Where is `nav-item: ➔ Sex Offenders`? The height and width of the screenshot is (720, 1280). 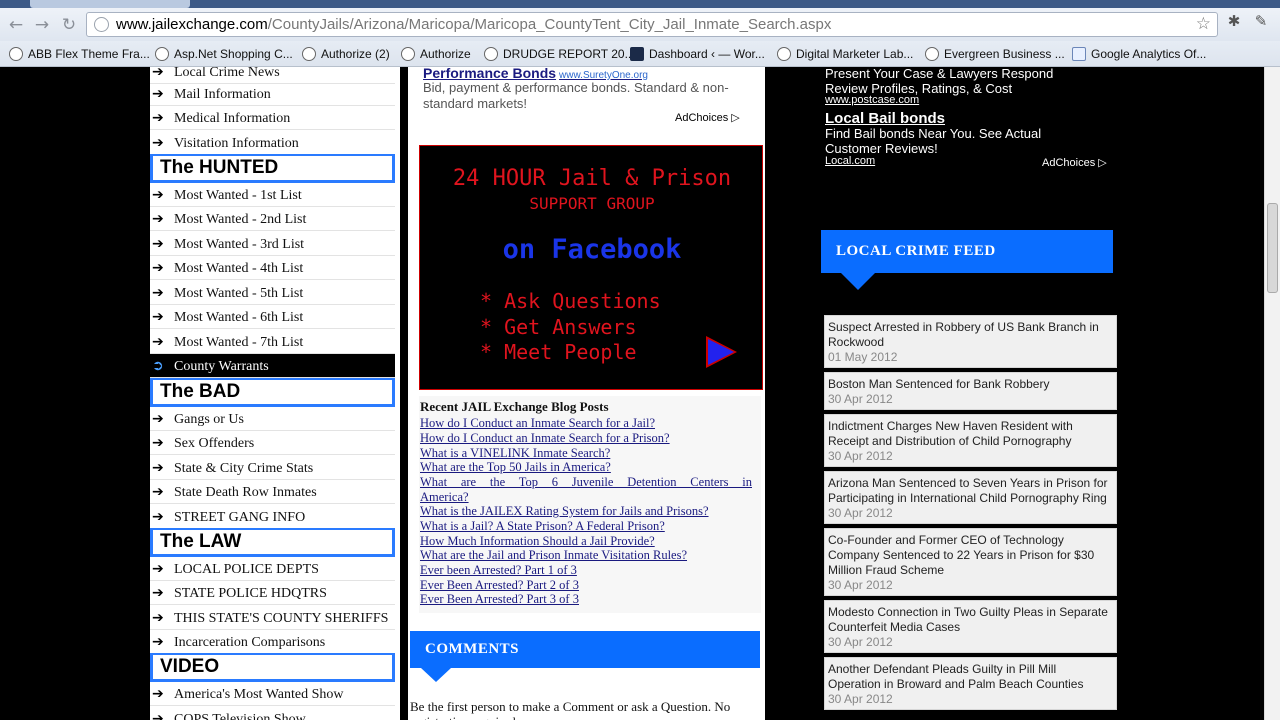
nav-item: ➔ Sex Offenders is located at coordinates (272, 443).